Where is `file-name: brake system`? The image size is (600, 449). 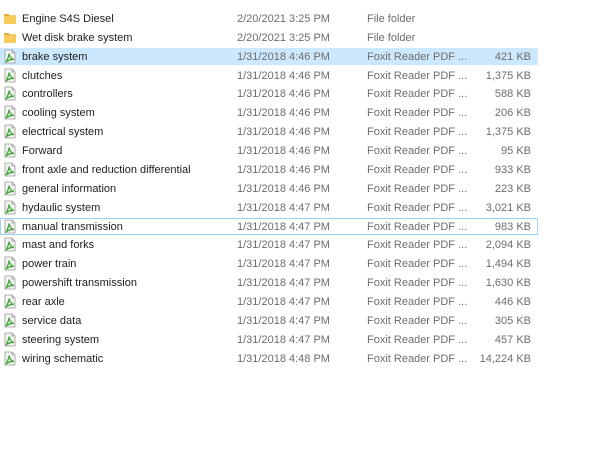 file-name: brake system is located at coordinates (55, 56).